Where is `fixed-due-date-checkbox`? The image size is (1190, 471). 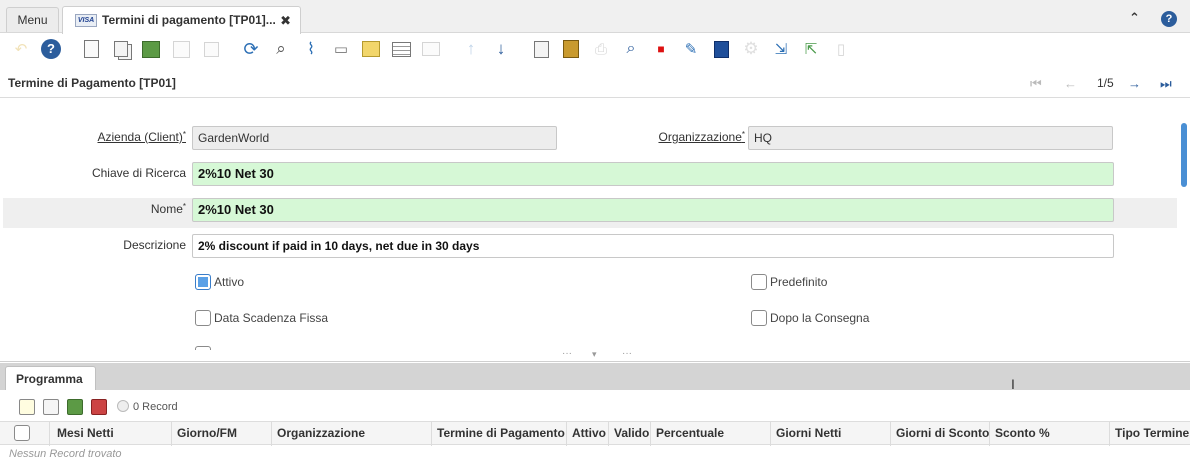
fixed-due-date-checkbox is located at coordinates (203, 318).